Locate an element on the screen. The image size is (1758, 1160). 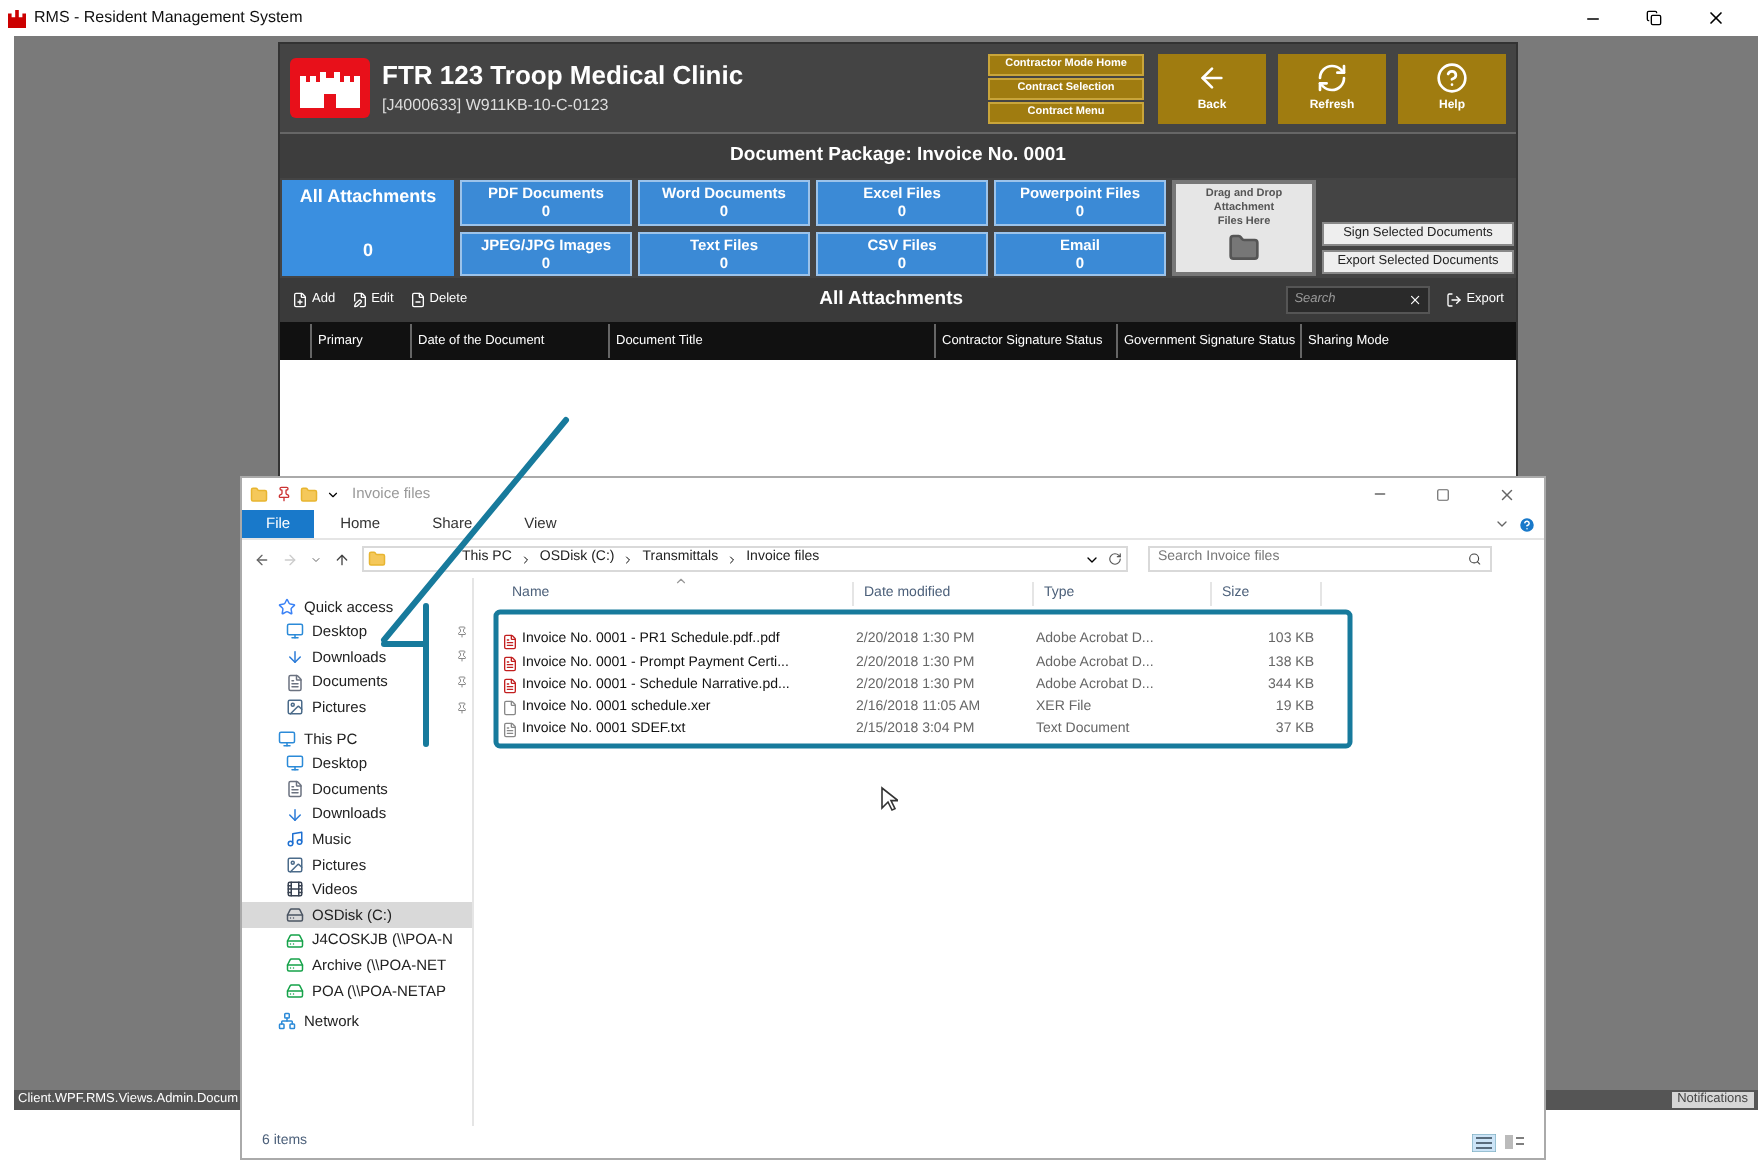
close-icon is located at coordinates (1716, 18).